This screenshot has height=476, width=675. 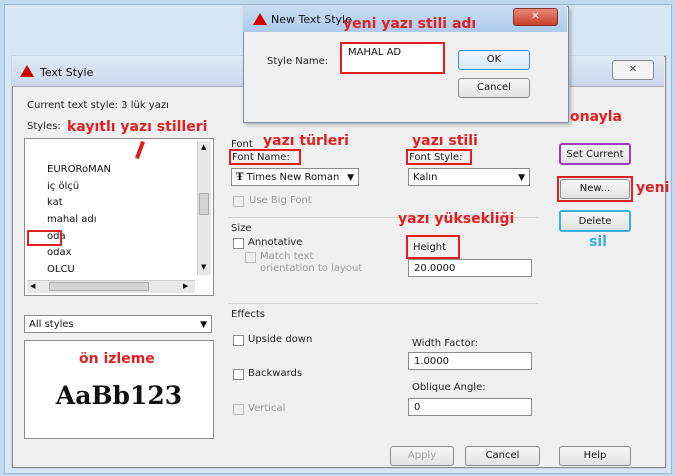 I want to click on highlight-font-name, so click(x=265, y=157).